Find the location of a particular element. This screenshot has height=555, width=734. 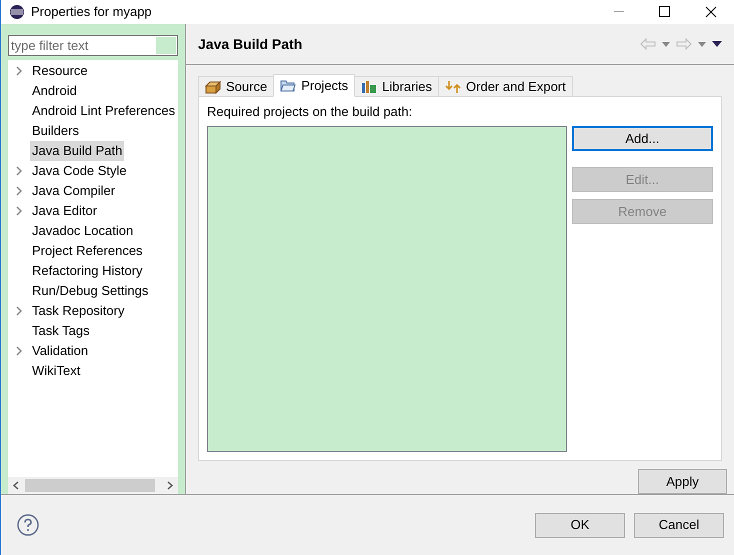

help-icon is located at coordinates (28, 525).